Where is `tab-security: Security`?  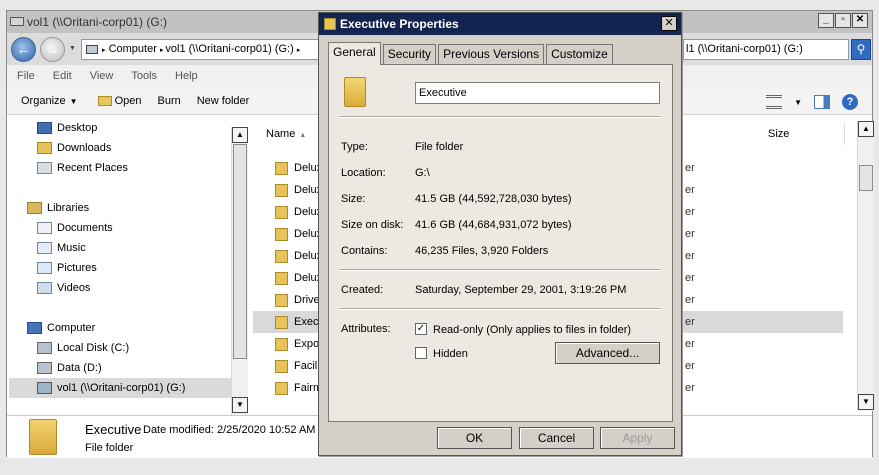 tab-security: Security is located at coordinates (409, 54).